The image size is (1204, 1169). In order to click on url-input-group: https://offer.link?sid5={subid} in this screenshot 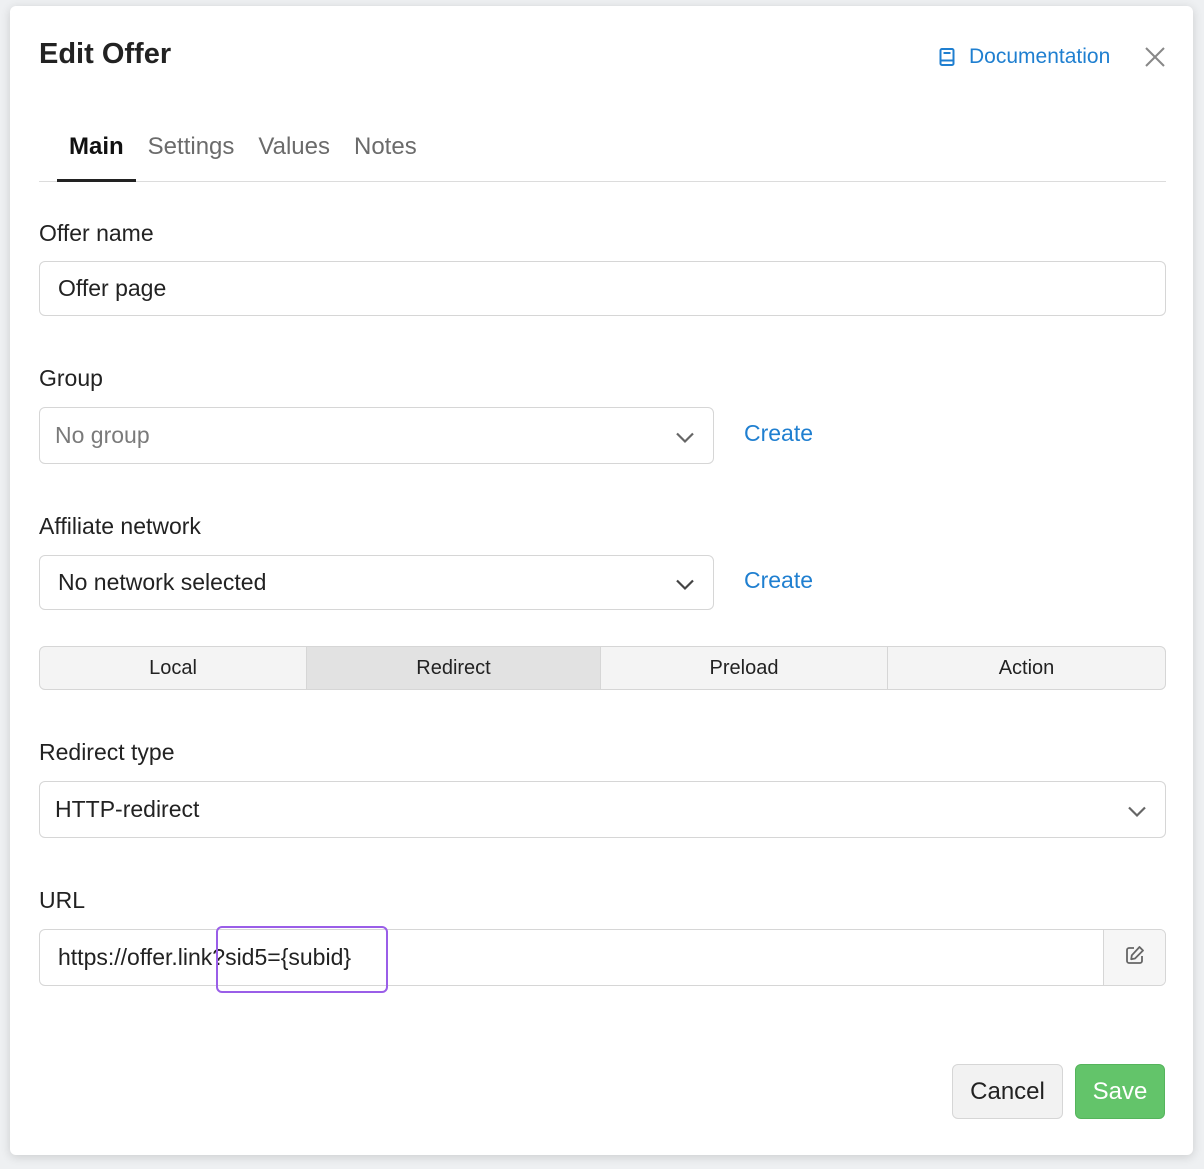, I will do `click(602, 957)`.